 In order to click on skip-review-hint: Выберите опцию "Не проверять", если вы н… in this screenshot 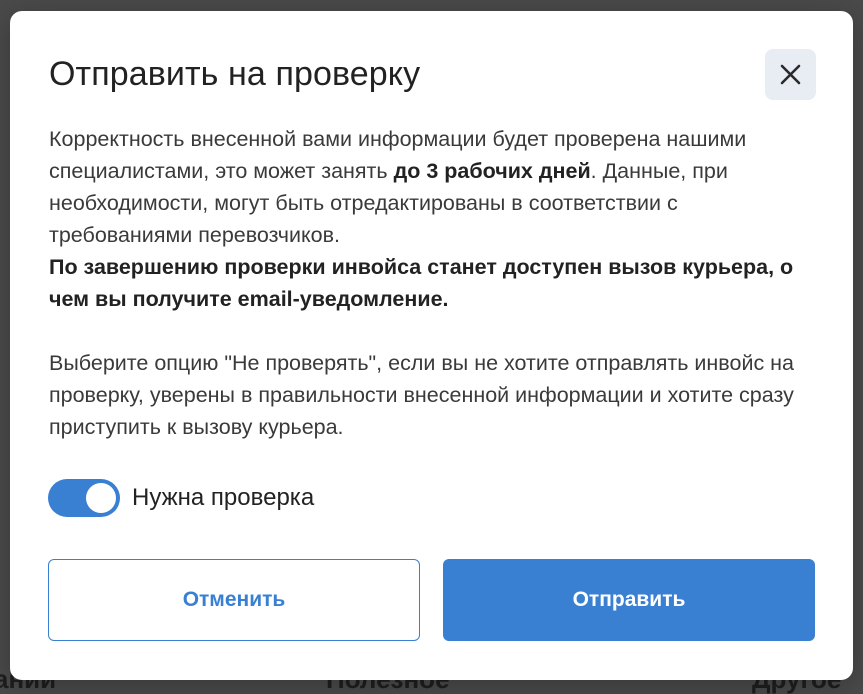, I will do `click(422, 395)`.